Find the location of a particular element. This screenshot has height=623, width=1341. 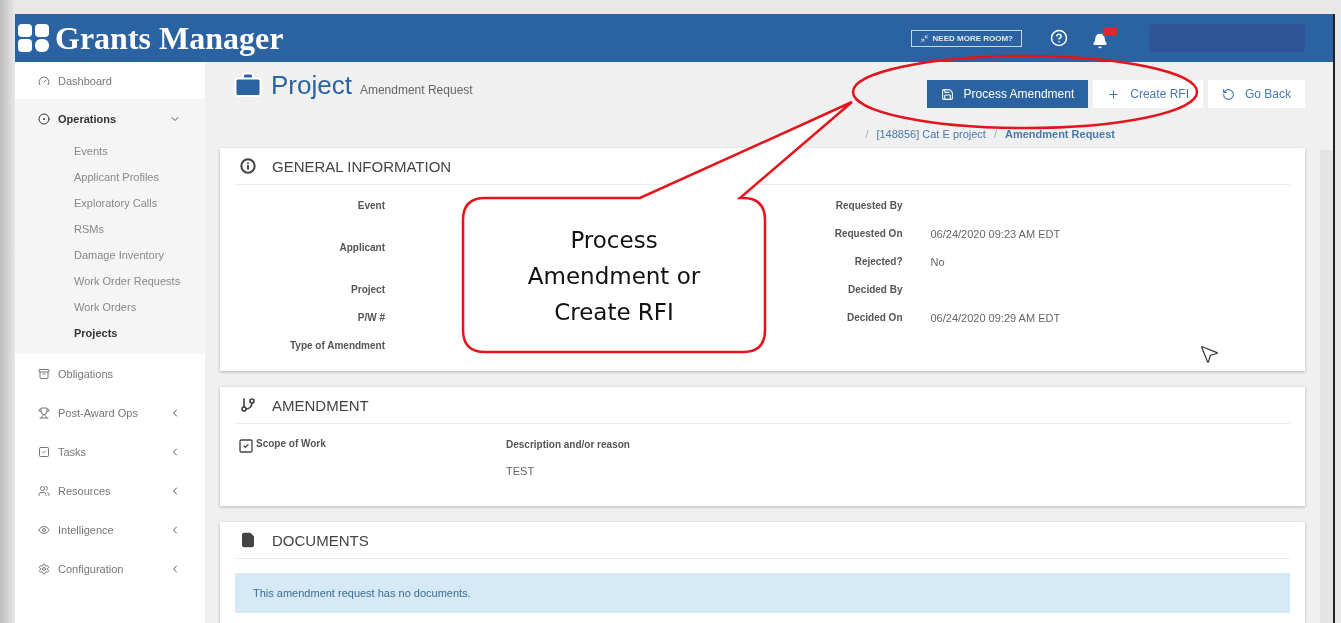

sidebar-subitem: Events is located at coordinates (110, 151).